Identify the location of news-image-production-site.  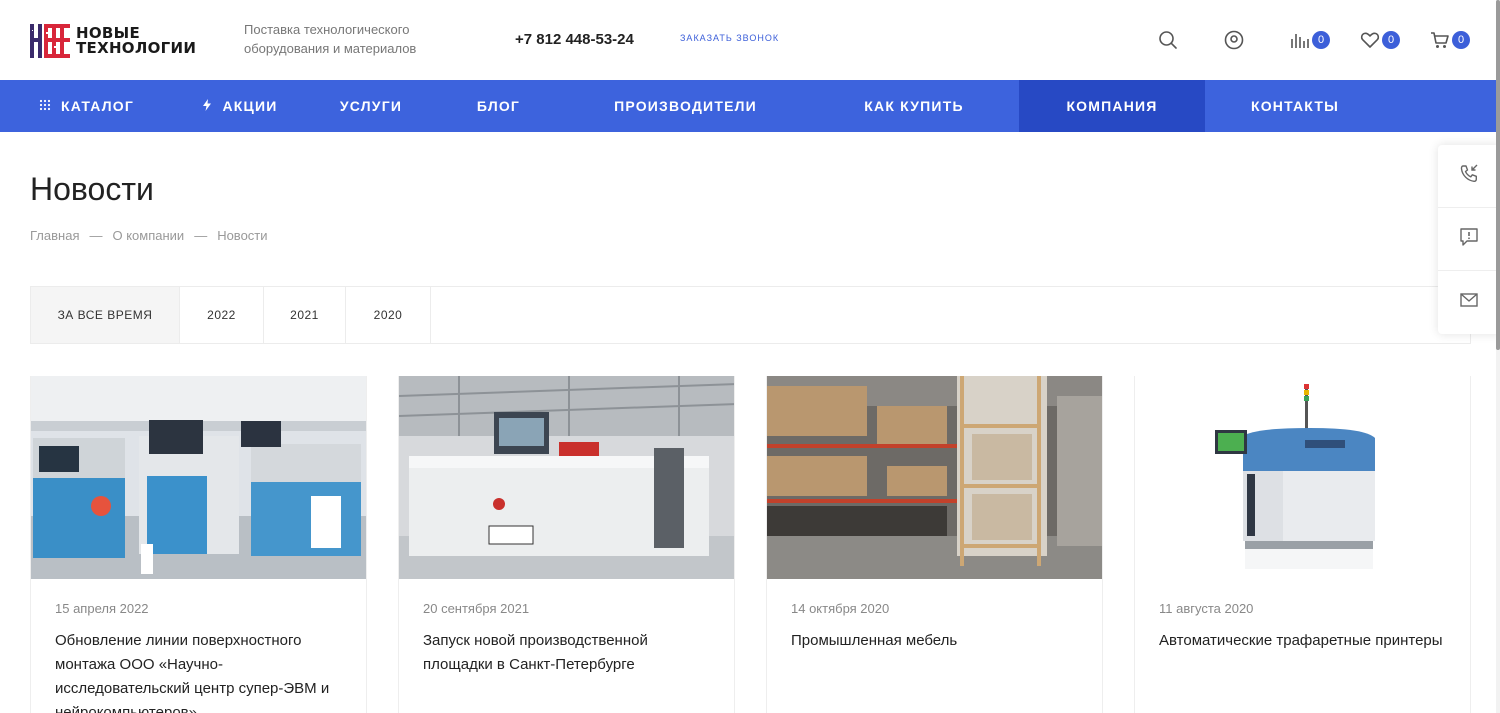
(566, 477).